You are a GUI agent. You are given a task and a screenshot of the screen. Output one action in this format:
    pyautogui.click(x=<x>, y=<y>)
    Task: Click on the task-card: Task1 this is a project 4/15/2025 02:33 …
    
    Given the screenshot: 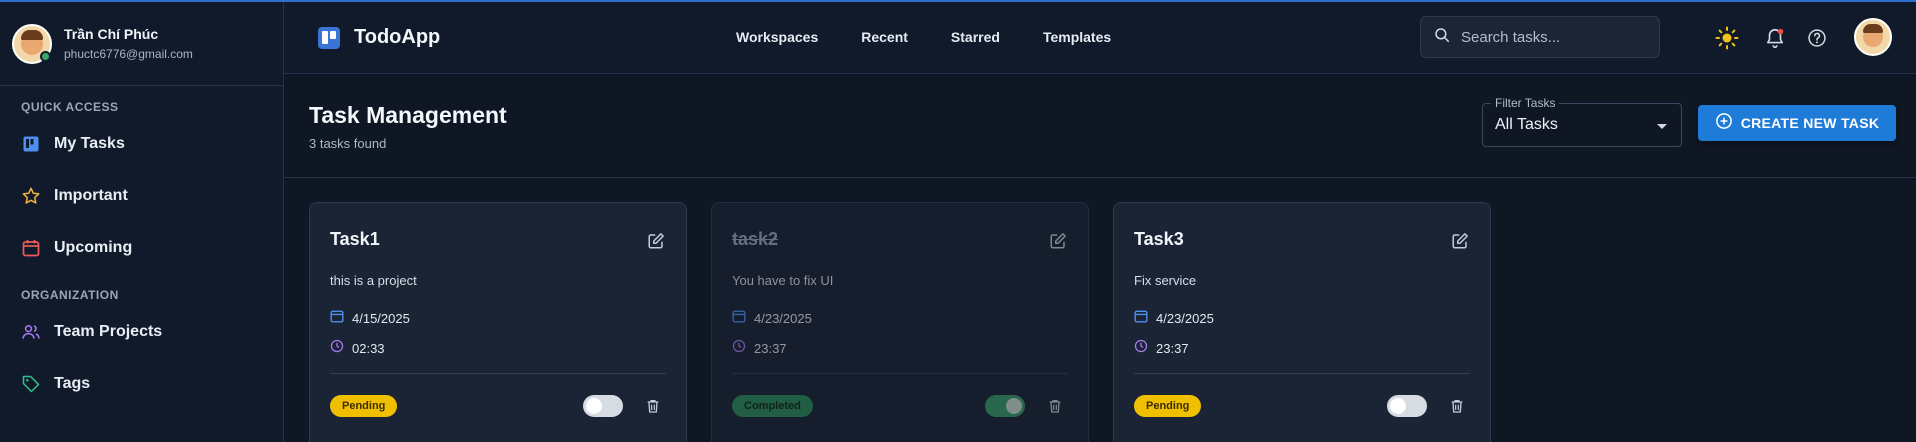 What is the action you would take?
    pyautogui.click(x=498, y=322)
    